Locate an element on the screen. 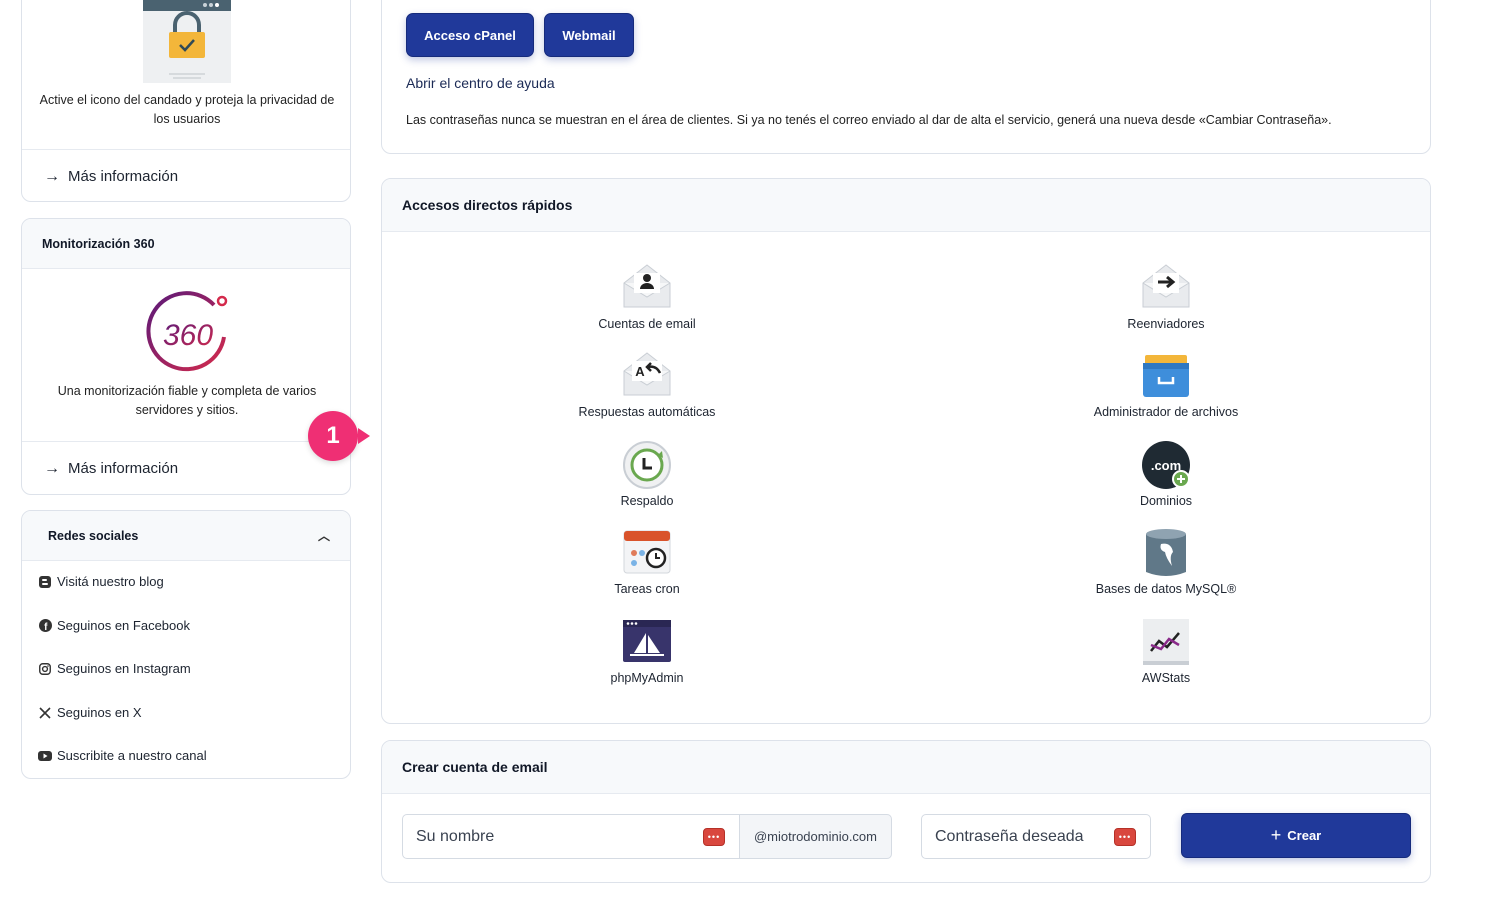 The height and width of the screenshot is (900, 1500). shortcut-phpmyadmin: phpMyAdmin is located at coordinates (647, 650).